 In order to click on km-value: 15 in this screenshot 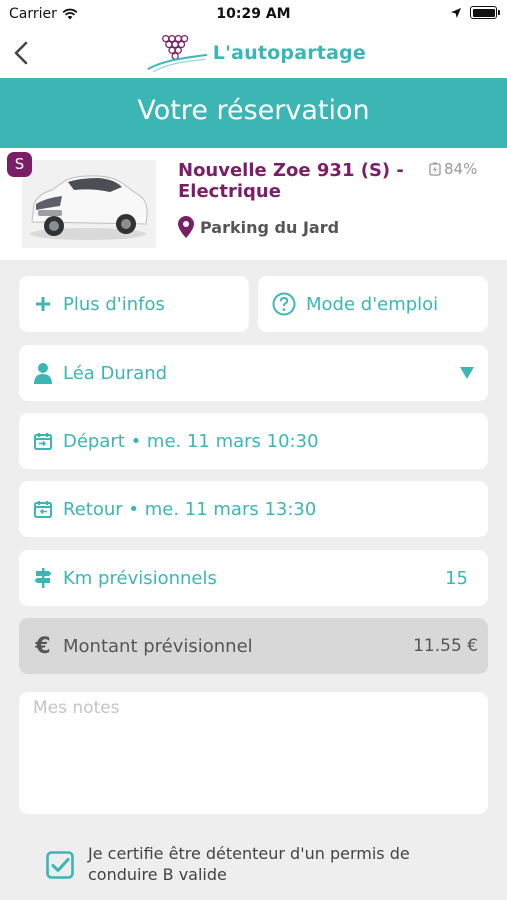, I will do `click(456, 578)`.